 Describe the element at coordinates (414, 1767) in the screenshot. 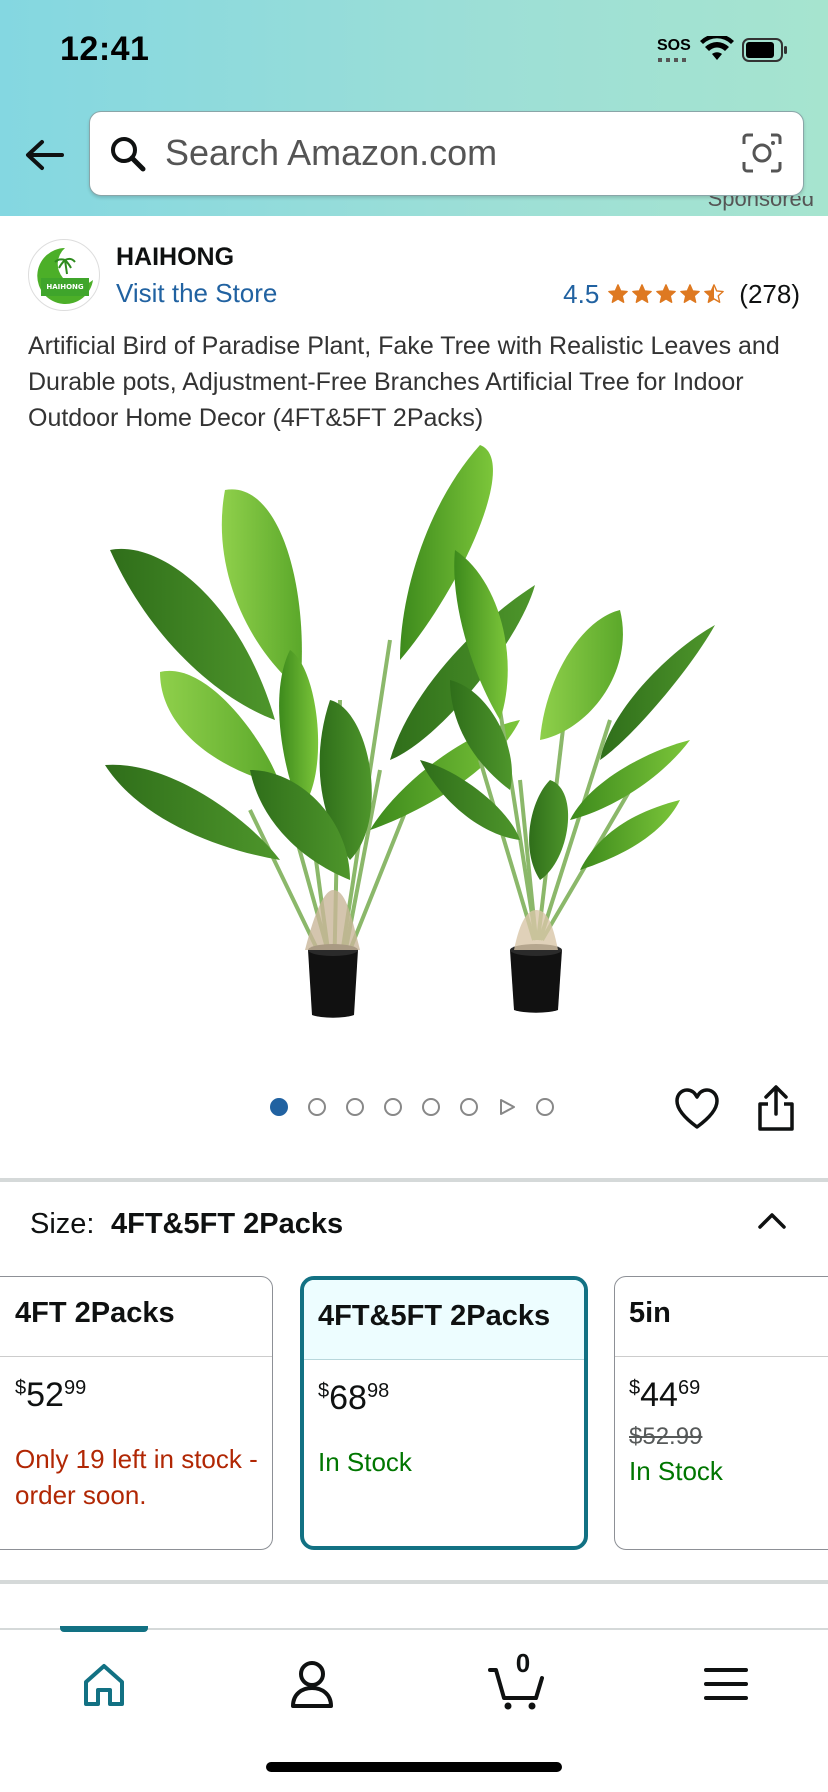

I see `home-indicator` at that location.